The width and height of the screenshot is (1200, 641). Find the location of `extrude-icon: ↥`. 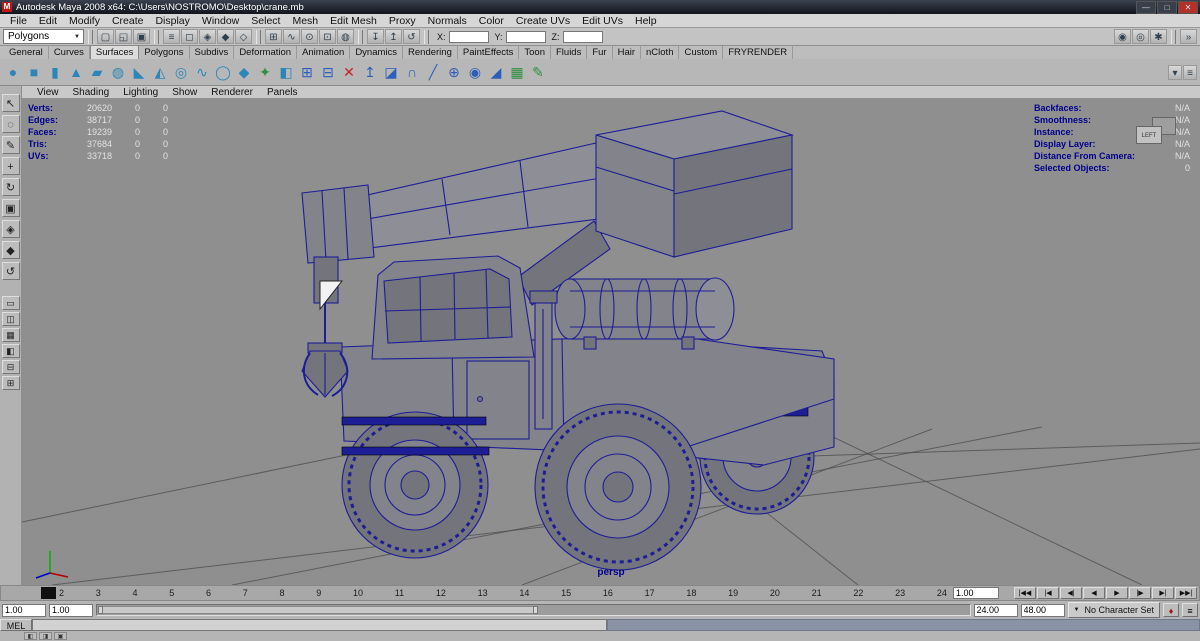

extrude-icon: ↥ is located at coordinates (370, 72).